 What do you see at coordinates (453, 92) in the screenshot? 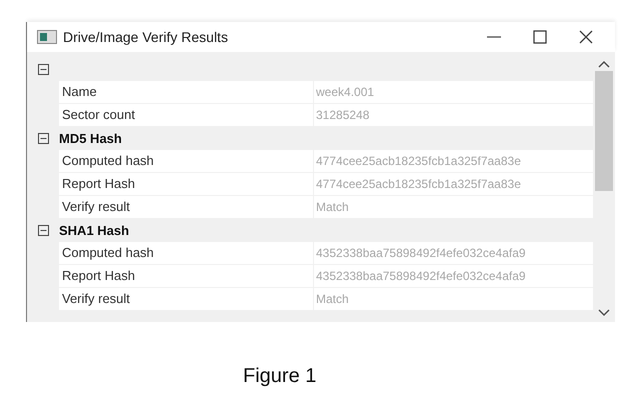
I see `property-value: week4.001` at bounding box center [453, 92].